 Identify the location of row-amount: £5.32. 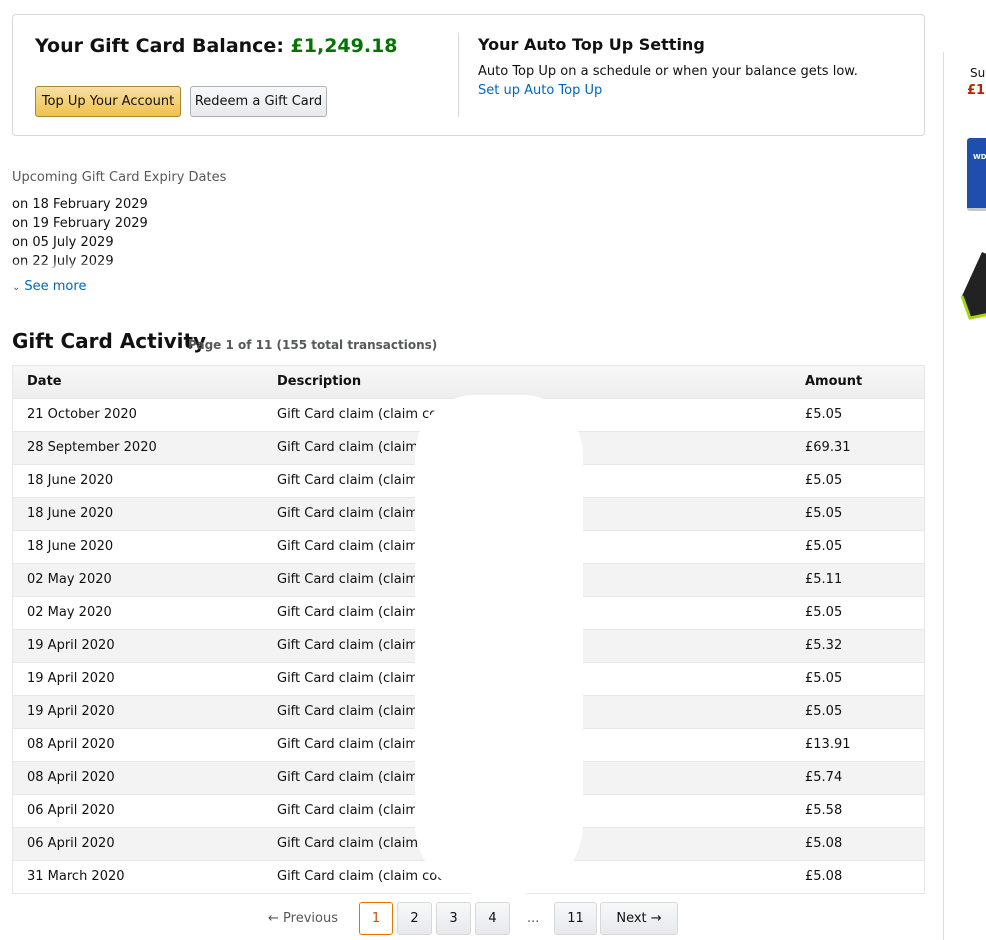
(824, 645).